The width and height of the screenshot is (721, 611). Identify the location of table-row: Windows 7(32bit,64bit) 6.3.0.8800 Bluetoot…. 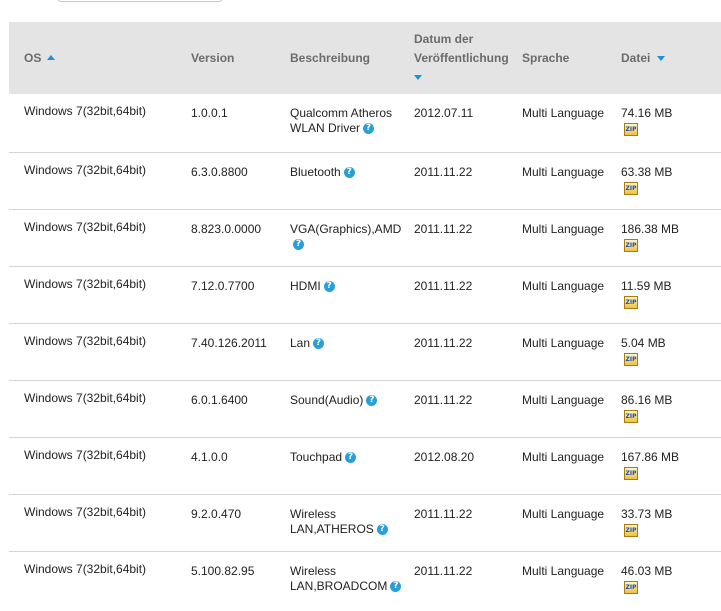
(365, 181).